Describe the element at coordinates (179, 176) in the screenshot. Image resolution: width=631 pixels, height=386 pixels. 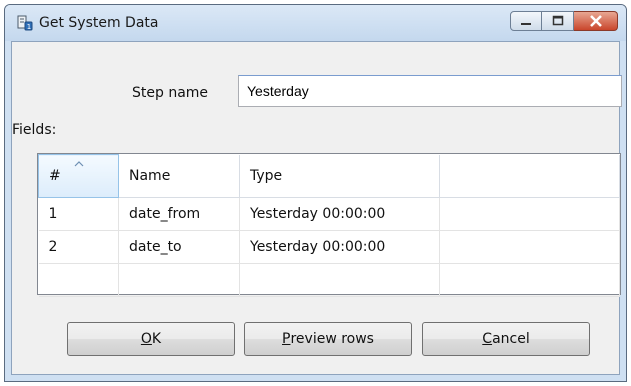
I see `column-header-name: Name` at that location.